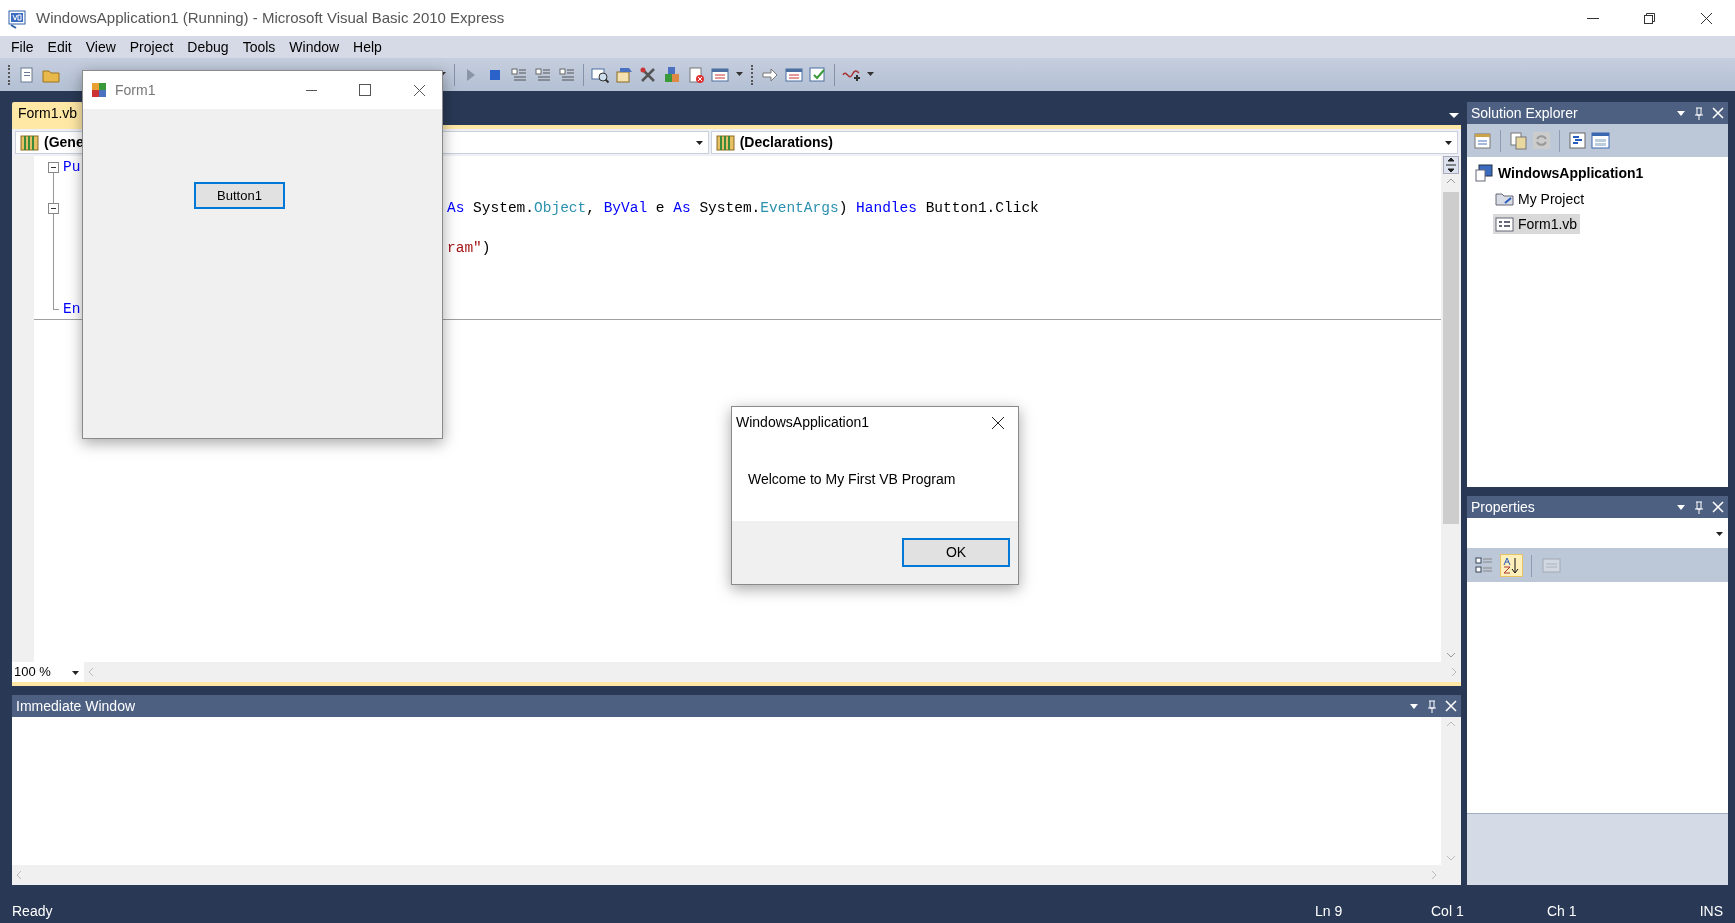  Describe the element at coordinates (696, 74) in the screenshot. I see `clipboard-icon` at that location.